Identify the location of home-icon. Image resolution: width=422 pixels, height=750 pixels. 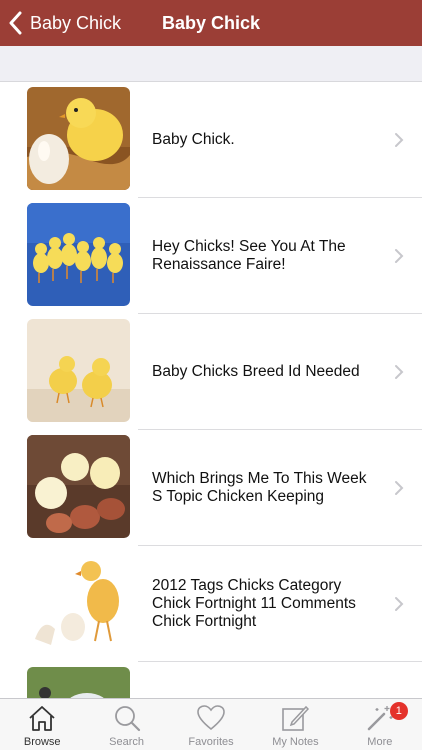
(42, 718).